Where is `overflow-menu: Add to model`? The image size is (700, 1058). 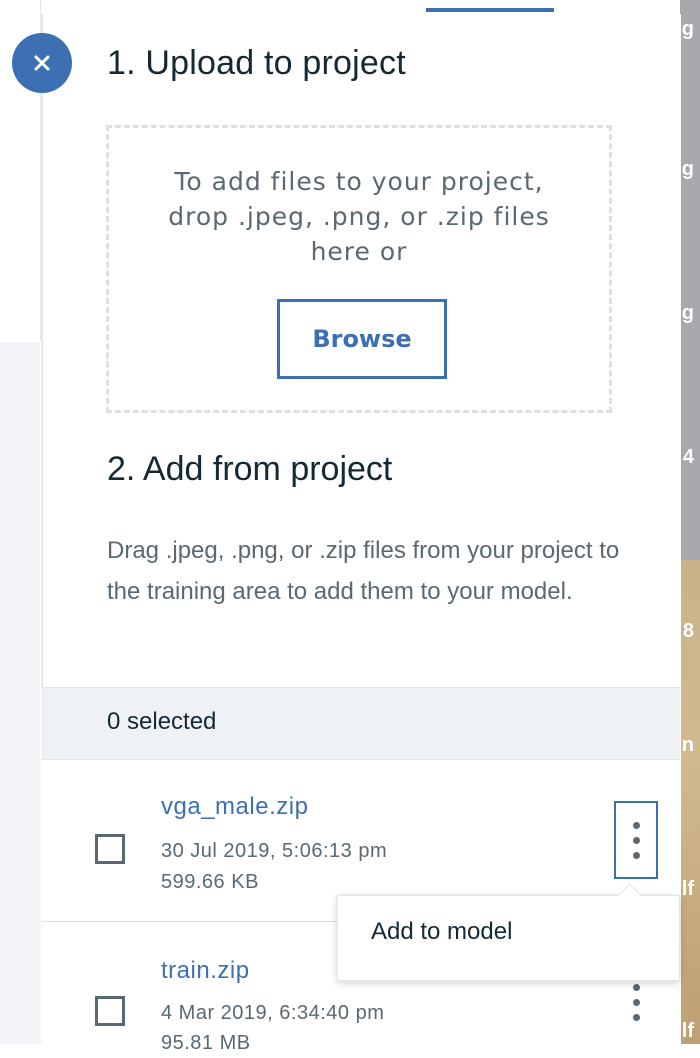
overflow-menu: Add to model is located at coordinates (508, 938).